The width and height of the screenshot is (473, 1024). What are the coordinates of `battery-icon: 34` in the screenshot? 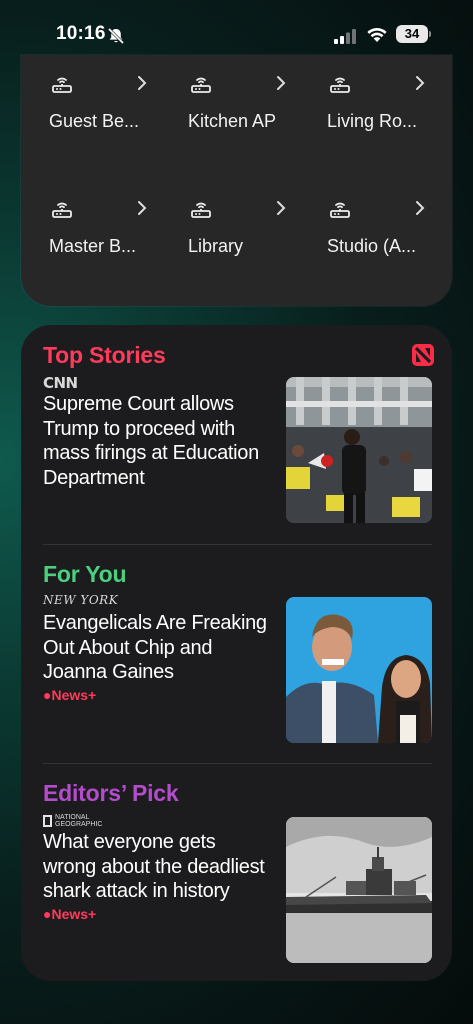 It's located at (413, 34).